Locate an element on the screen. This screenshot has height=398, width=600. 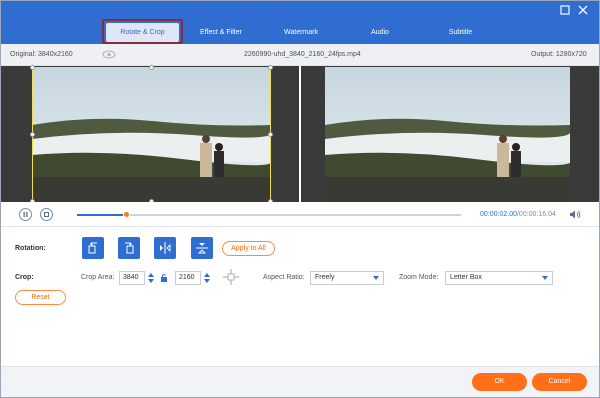
tab-rotate-crop: Rotate & Crop is located at coordinates (142, 32).